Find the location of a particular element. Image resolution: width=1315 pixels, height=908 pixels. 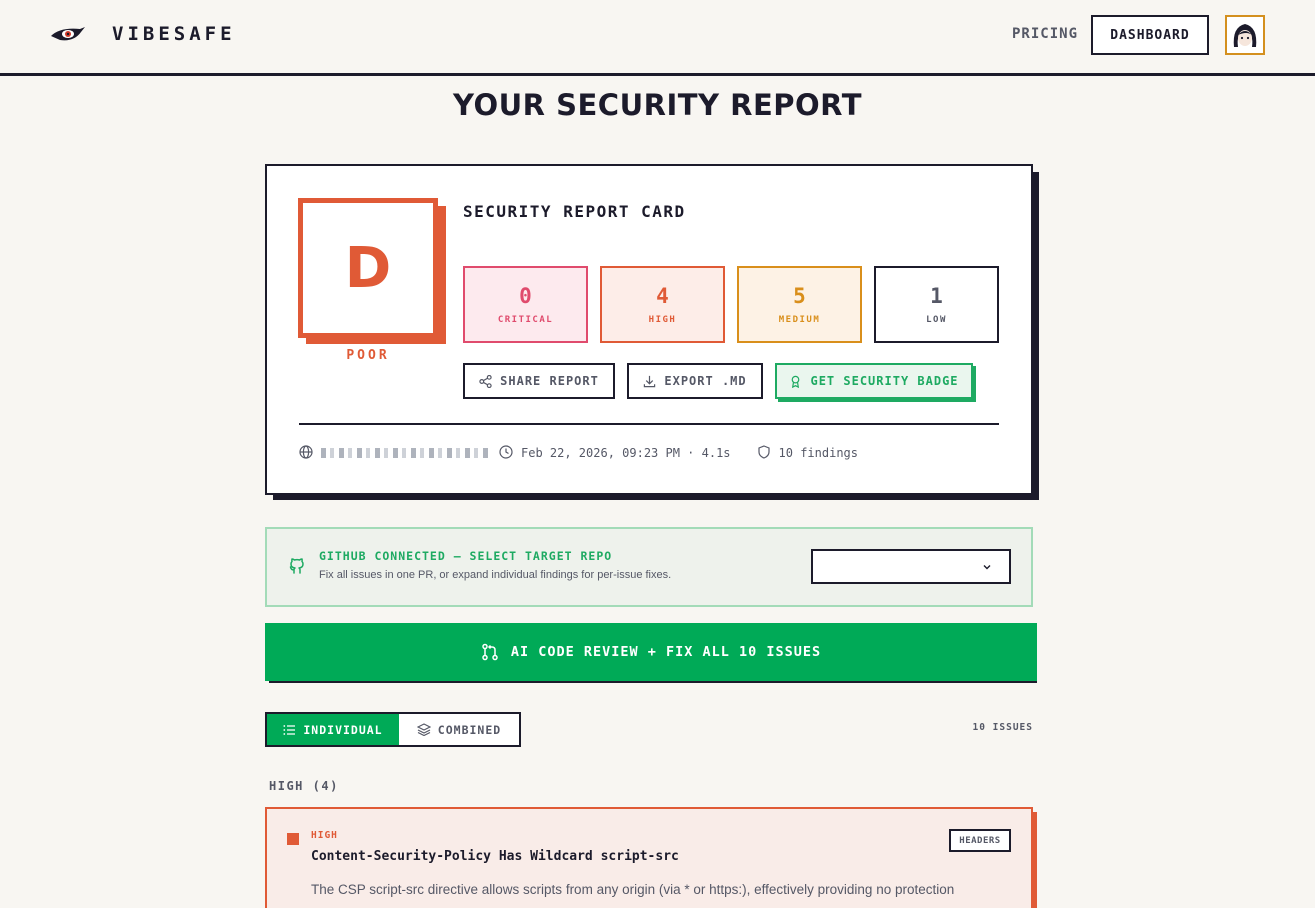

medium-label: MEDIUM is located at coordinates (799, 320).